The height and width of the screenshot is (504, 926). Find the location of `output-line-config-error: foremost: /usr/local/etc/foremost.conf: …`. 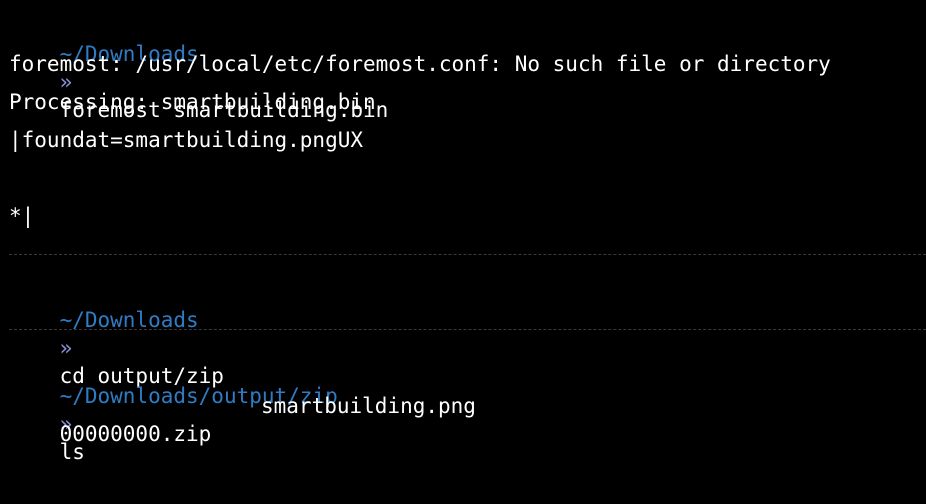

output-line-config-error: foremost: /usr/local/etc/foremost.conf: … is located at coordinates (420, 64).